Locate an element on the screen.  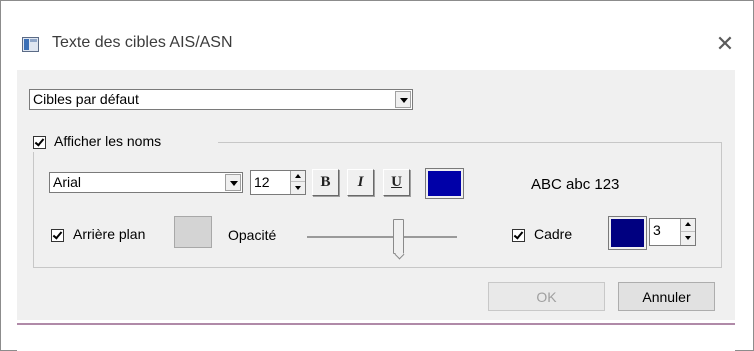
font-family-select: Arial is located at coordinates (146, 182).